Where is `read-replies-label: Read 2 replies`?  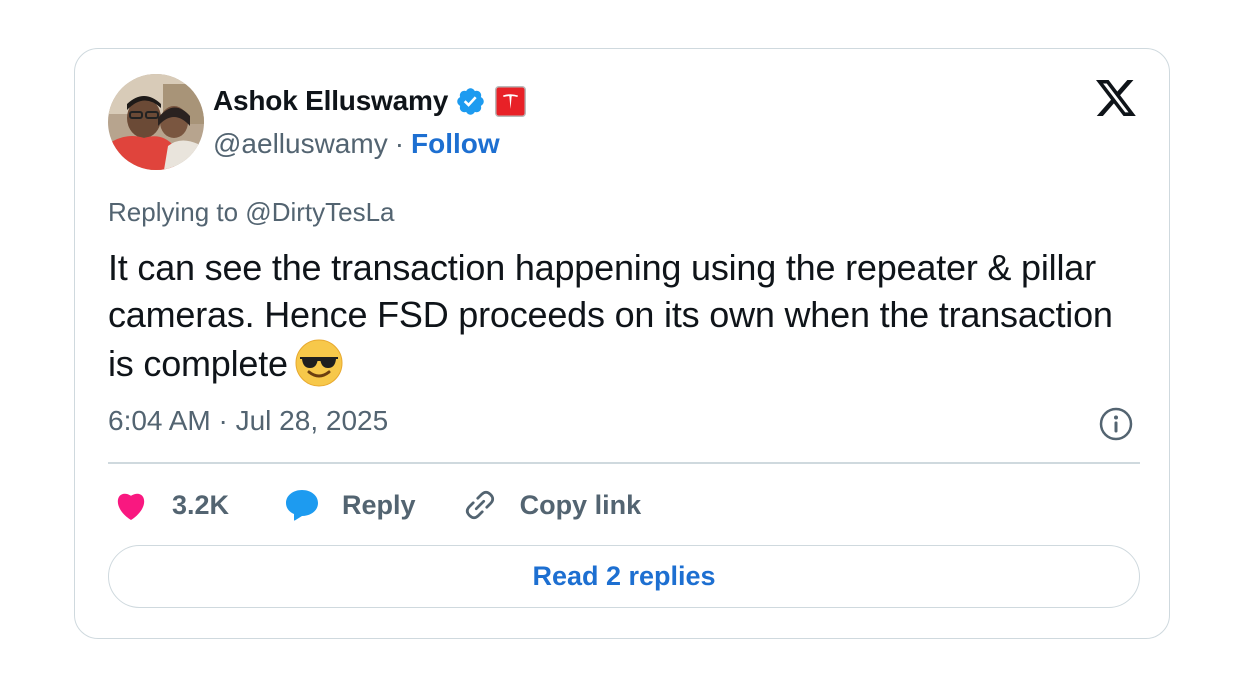
read-replies-label: Read 2 replies is located at coordinates (624, 576).